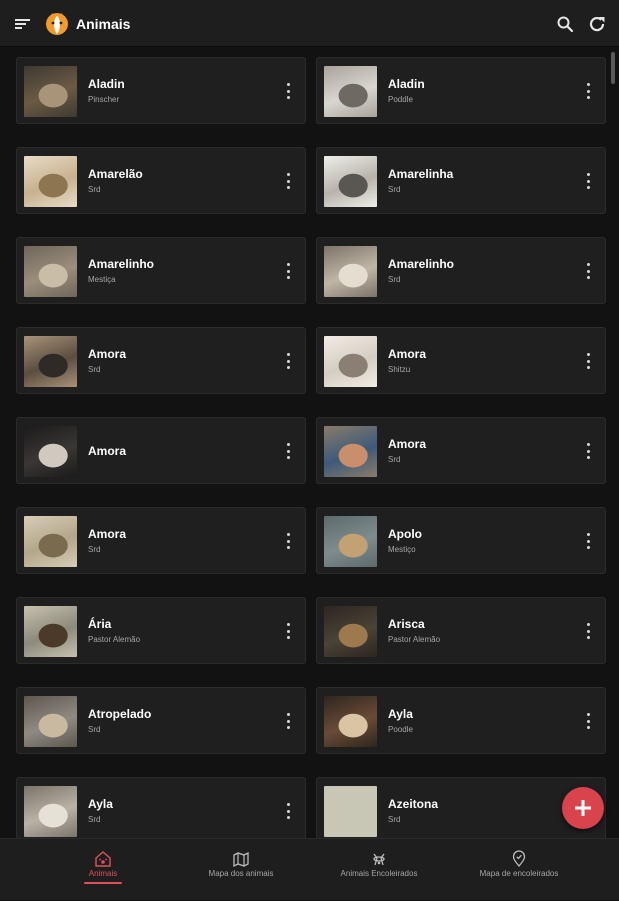 This screenshot has width=619, height=901. Describe the element at coordinates (23, 24) in the screenshot. I see `menu-icon` at that location.